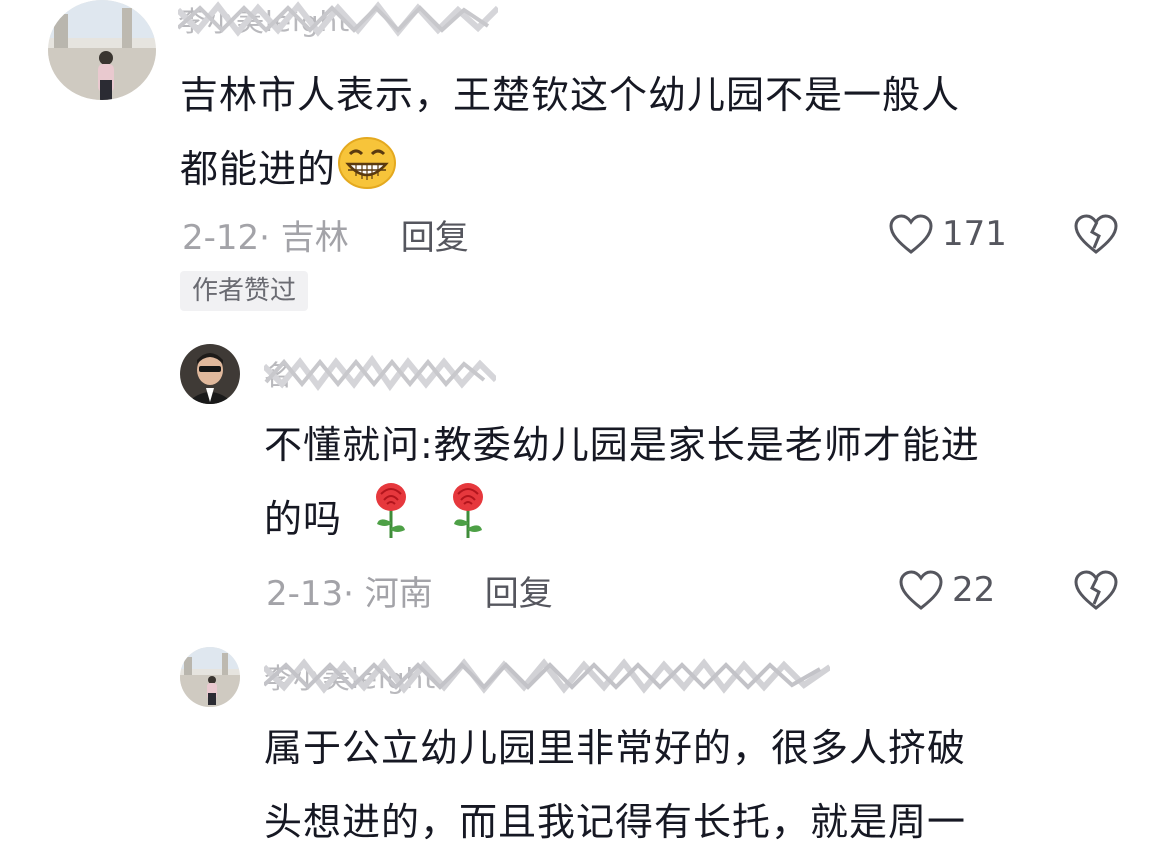  Describe the element at coordinates (265, 237) in the screenshot. I see `date-location: 2-12· 吉林` at that location.